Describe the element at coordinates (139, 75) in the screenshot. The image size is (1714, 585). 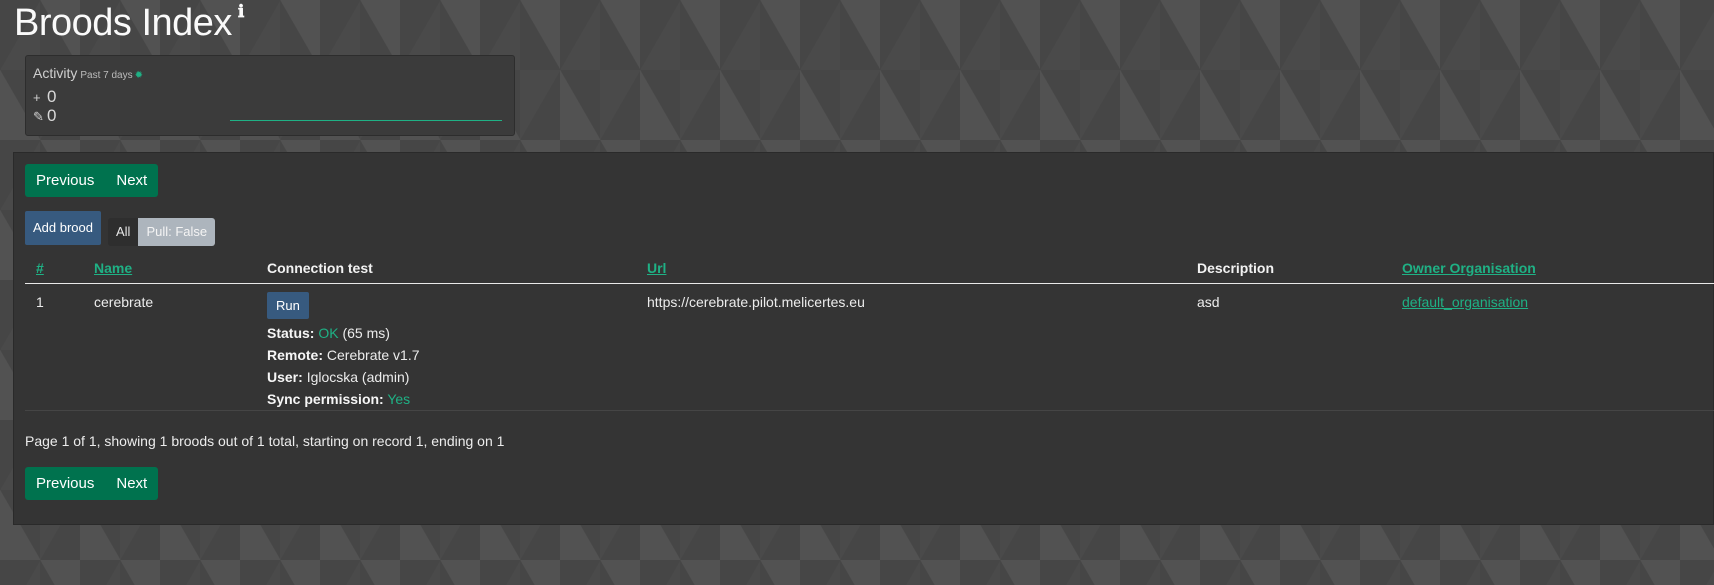
I see `gear-icon: ✹` at that location.